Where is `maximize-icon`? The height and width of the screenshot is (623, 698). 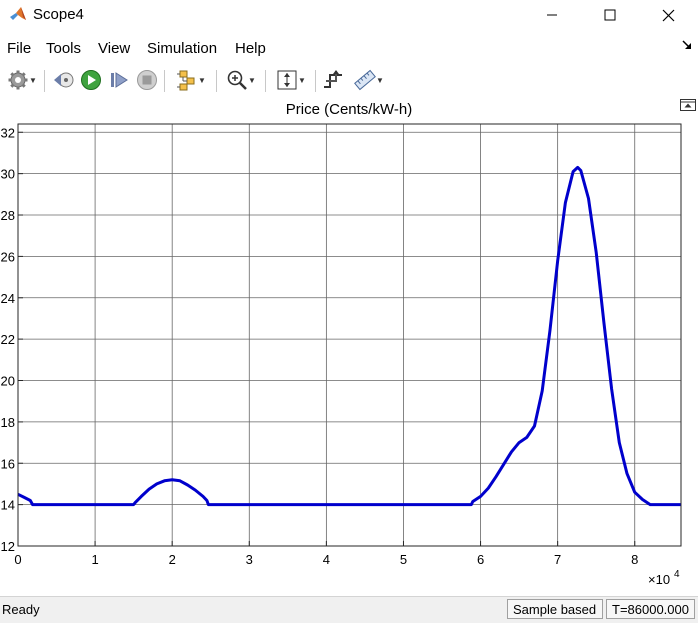
maximize-icon is located at coordinates (610, 15).